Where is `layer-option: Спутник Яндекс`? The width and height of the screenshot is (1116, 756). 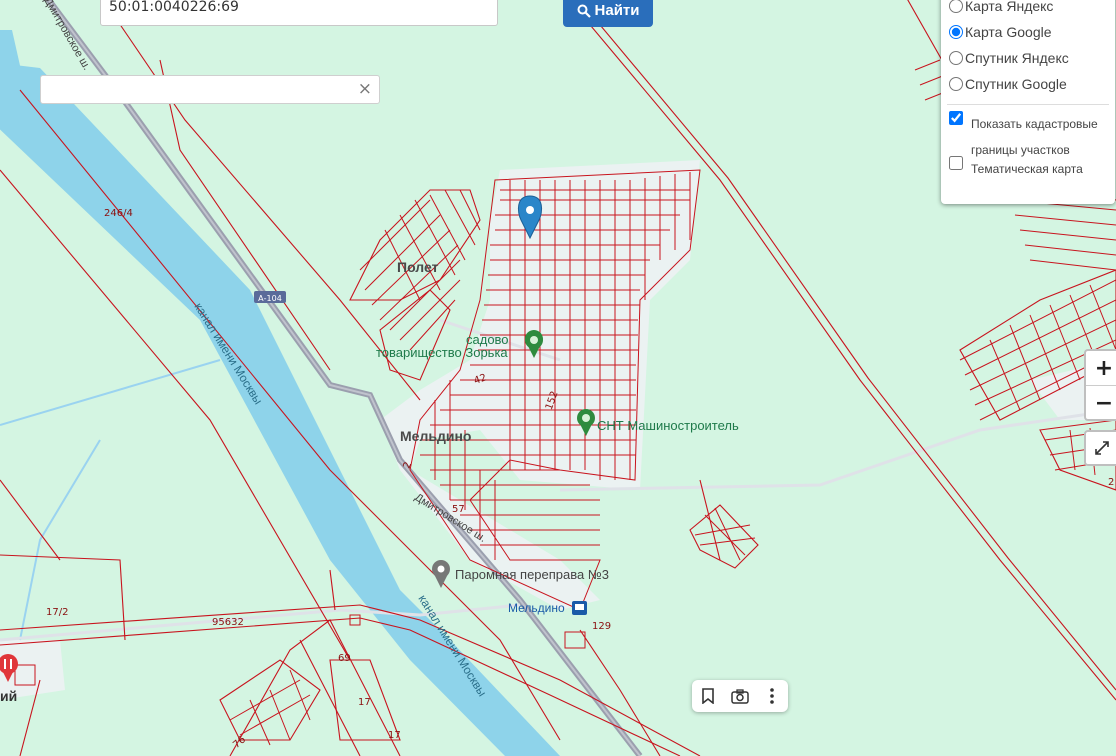 layer-option: Спутник Яндекс is located at coordinates (1009, 58).